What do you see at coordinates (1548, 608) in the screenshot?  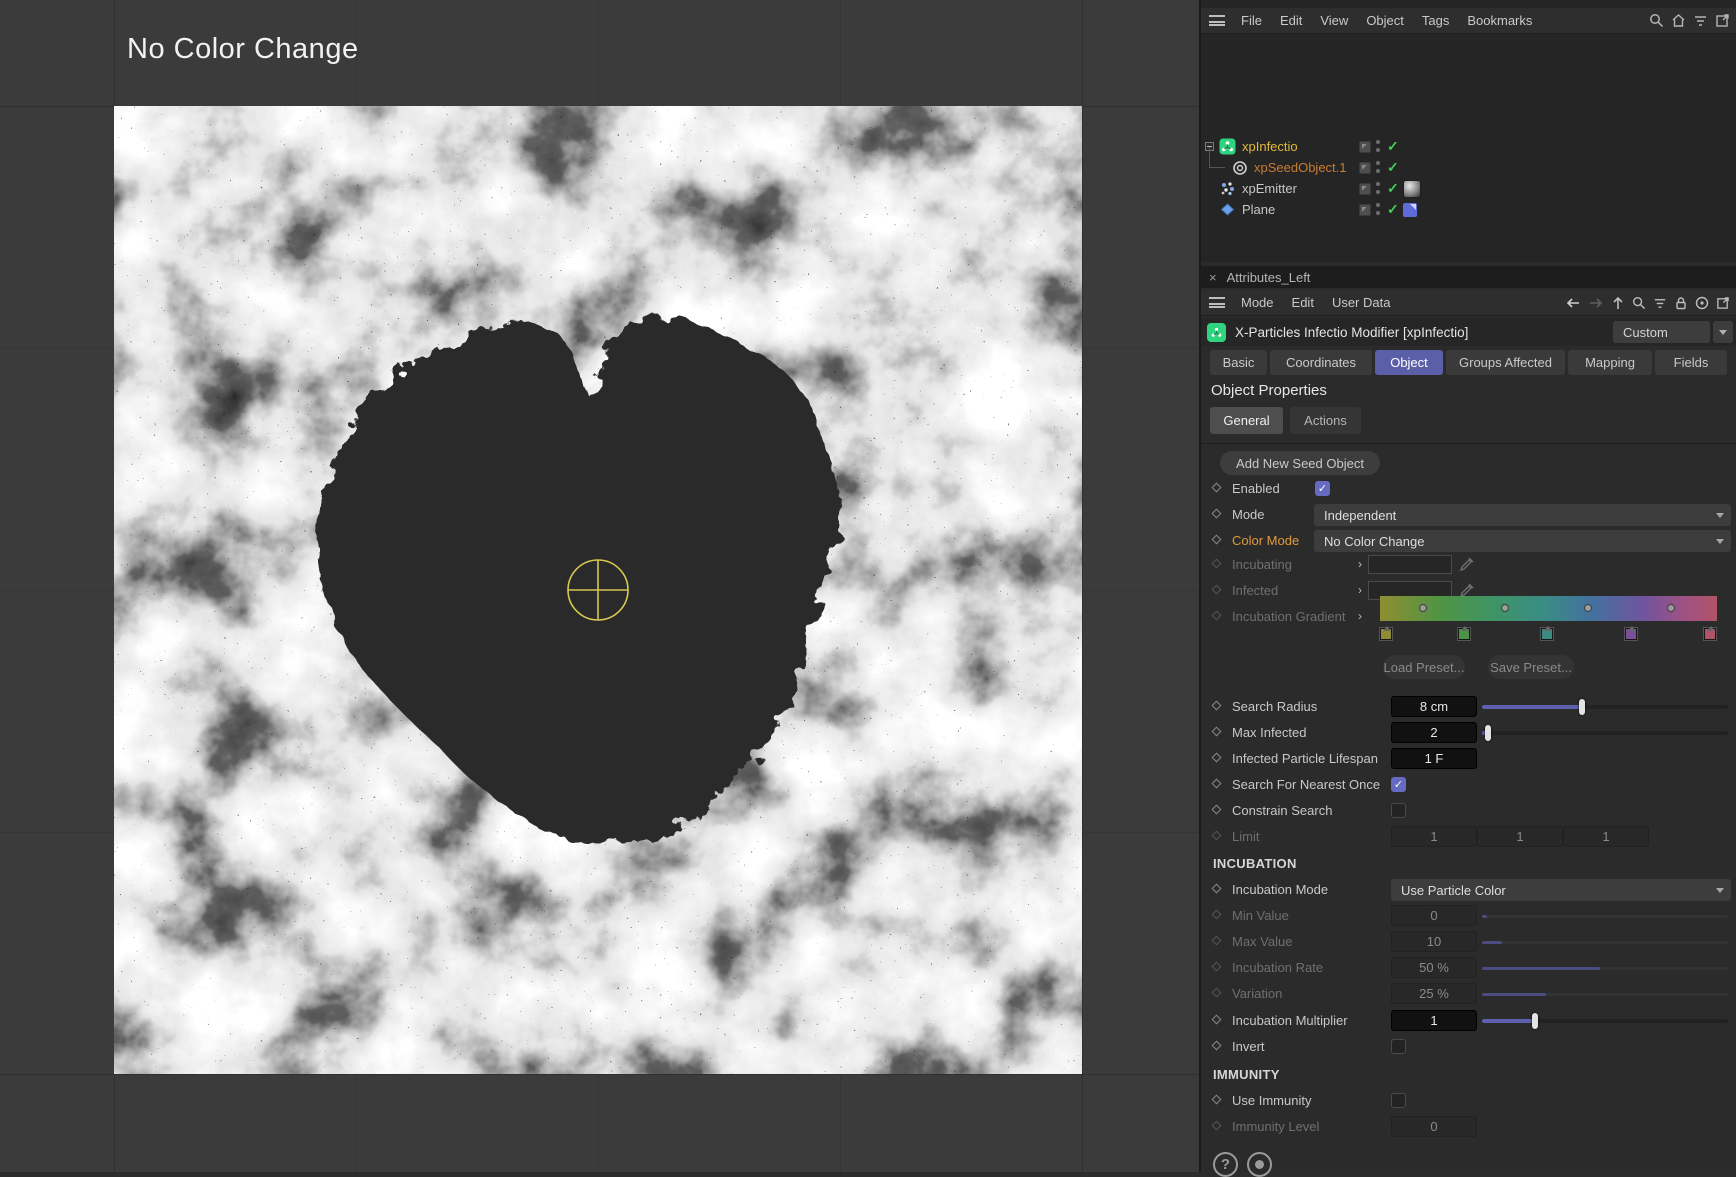 I see `incubation-gradient-bar` at bounding box center [1548, 608].